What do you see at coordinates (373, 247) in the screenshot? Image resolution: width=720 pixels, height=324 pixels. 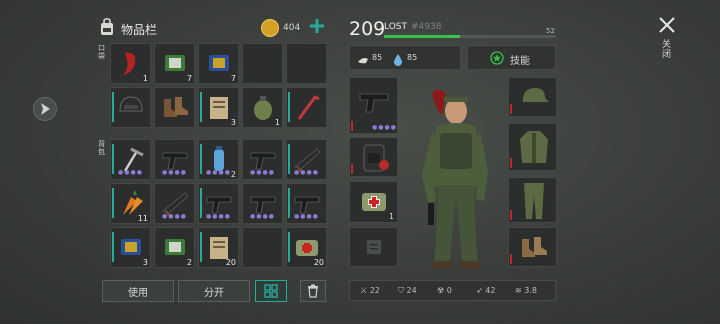 I see `empty-pocket-slot` at bounding box center [373, 247].